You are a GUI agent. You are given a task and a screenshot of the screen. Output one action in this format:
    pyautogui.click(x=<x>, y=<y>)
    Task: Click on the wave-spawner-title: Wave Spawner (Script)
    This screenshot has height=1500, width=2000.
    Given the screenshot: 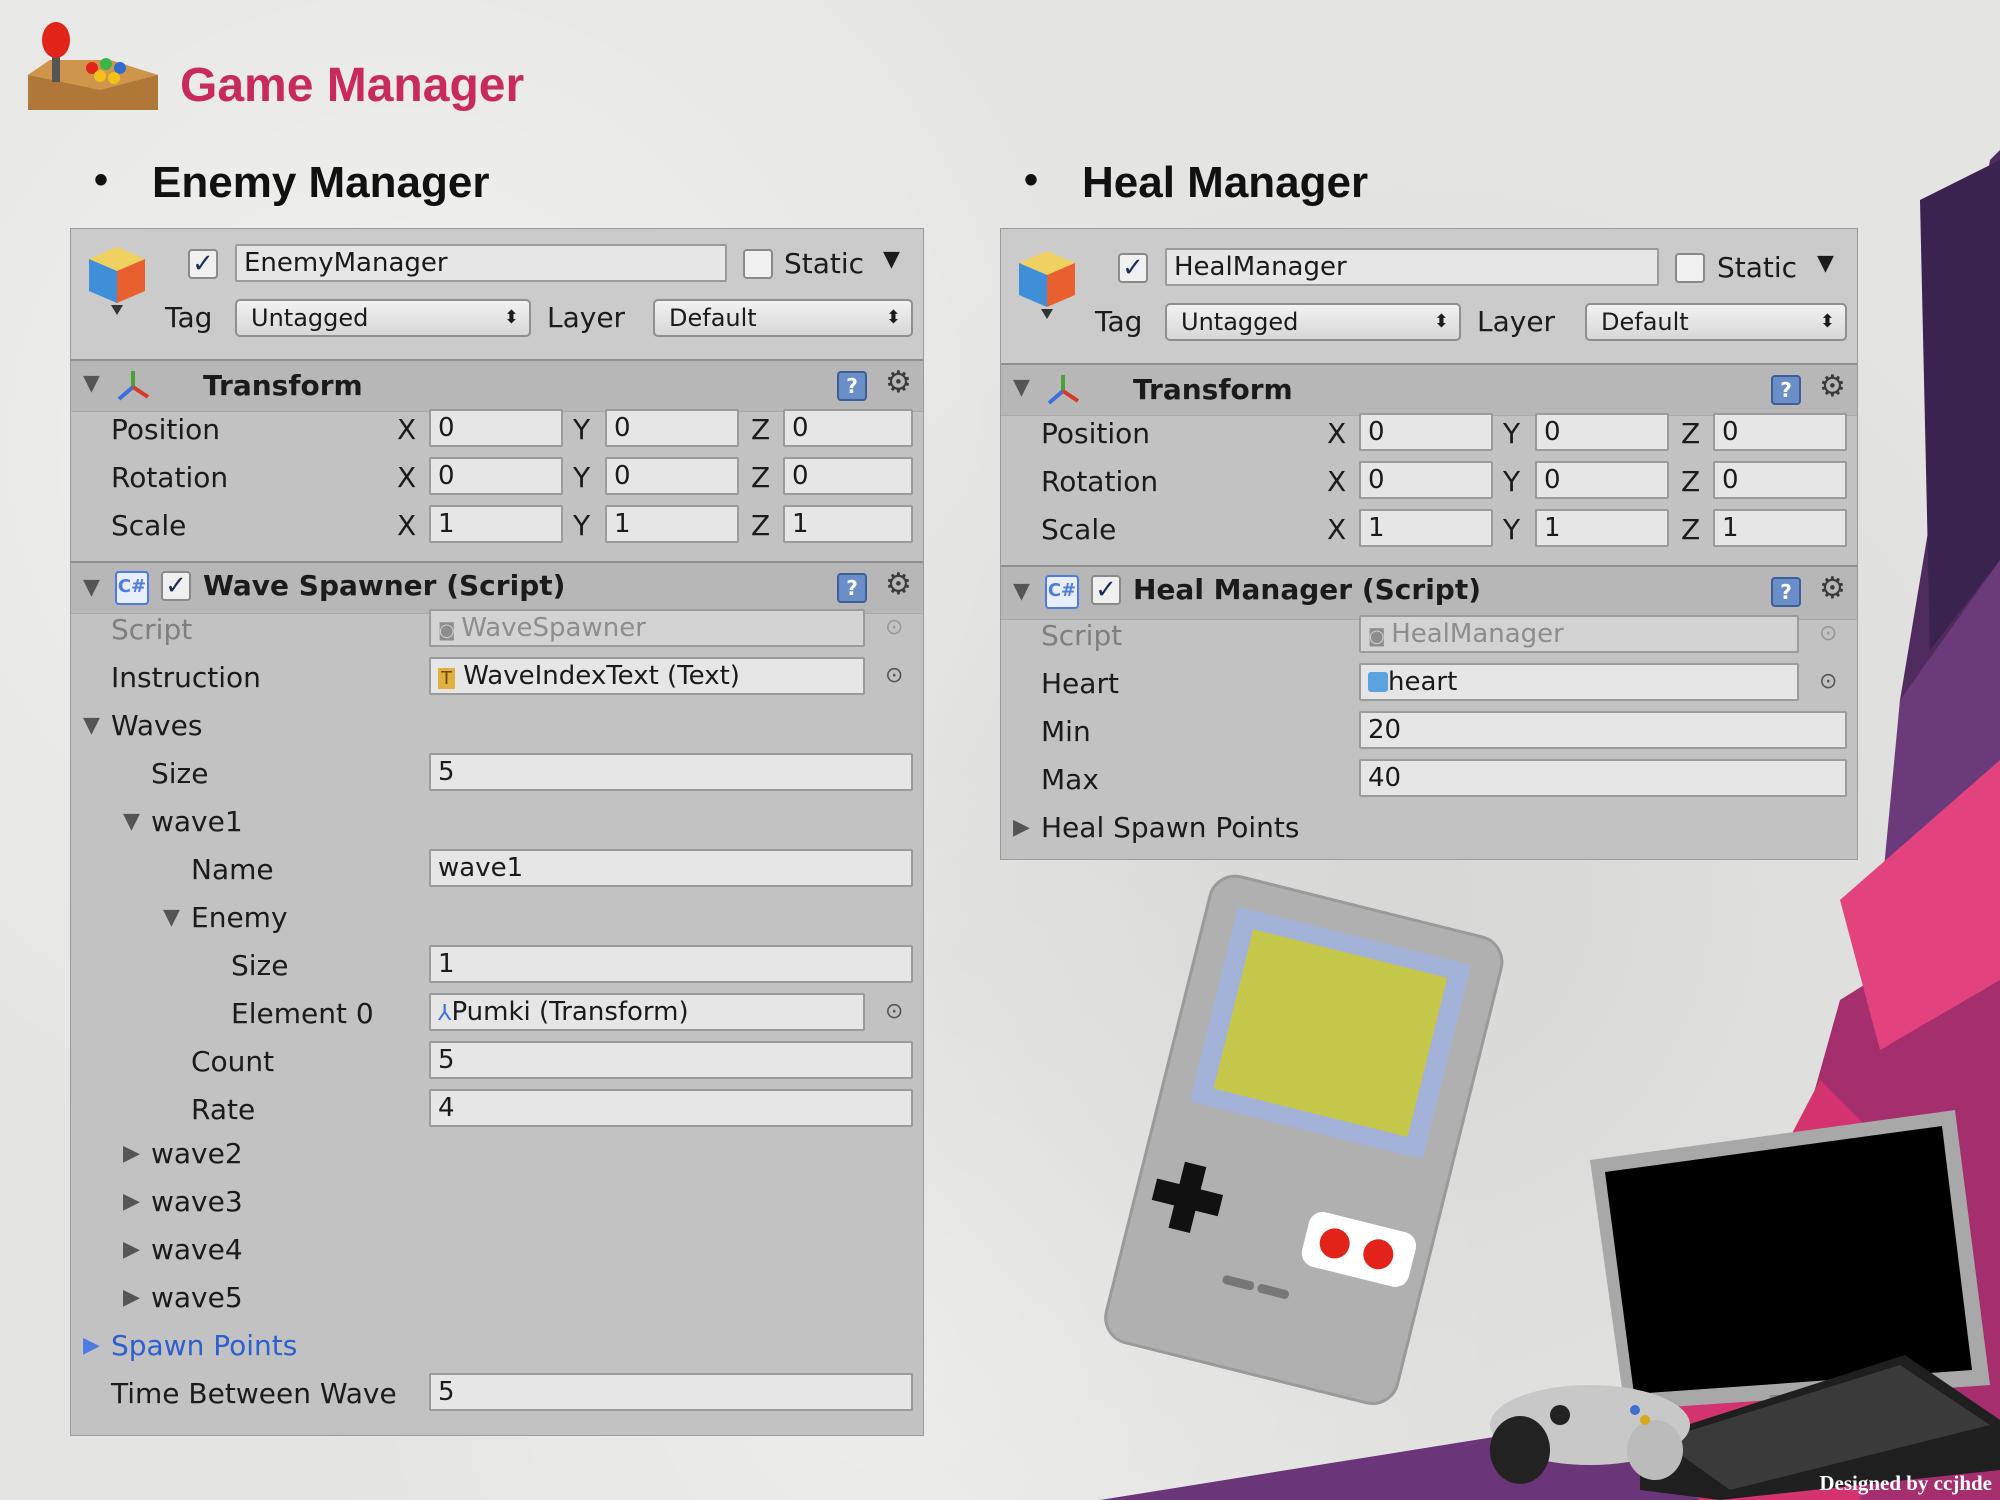 What is the action you would take?
    pyautogui.click(x=384, y=585)
    